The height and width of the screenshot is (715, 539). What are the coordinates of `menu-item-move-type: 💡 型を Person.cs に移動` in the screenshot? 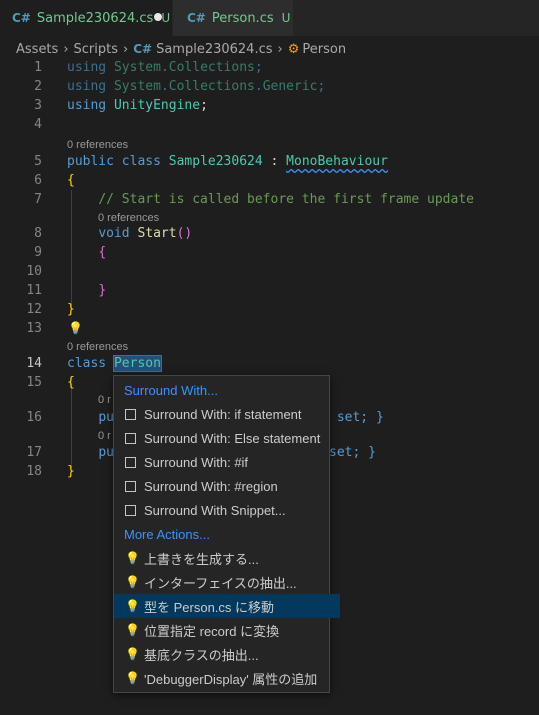 It's located at (227, 606).